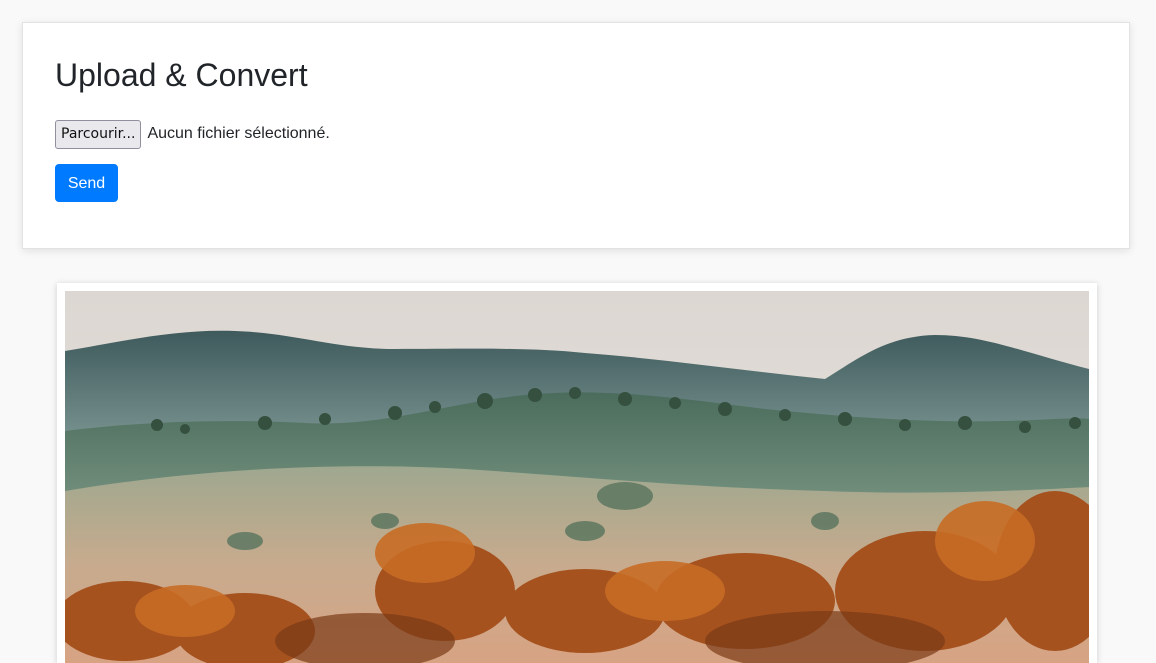  Describe the element at coordinates (86, 183) in the screenshot. I see `send-button: Send` at that location.